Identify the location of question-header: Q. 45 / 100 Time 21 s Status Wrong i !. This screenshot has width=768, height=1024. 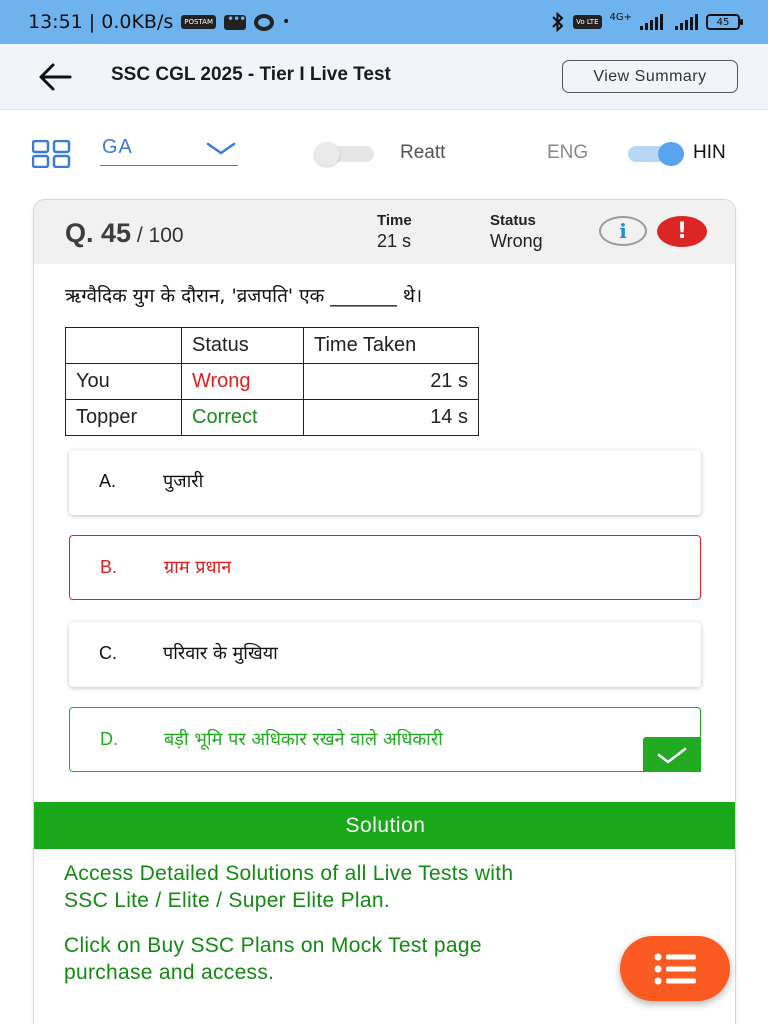
(384, 232).